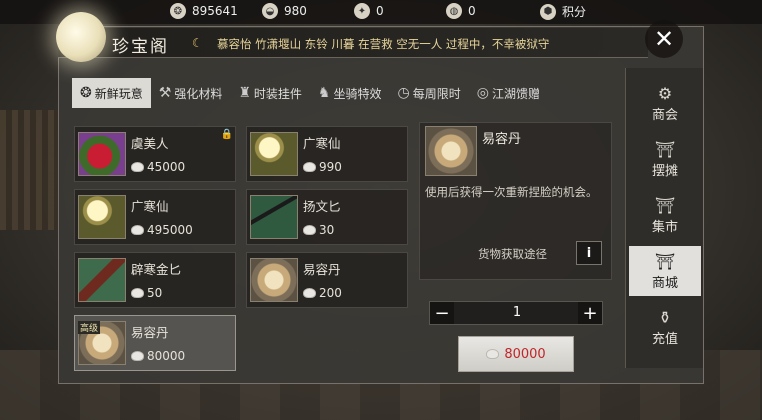 The image size is (762, 420). I want to click on close-button: ✕, so click(664, 39).